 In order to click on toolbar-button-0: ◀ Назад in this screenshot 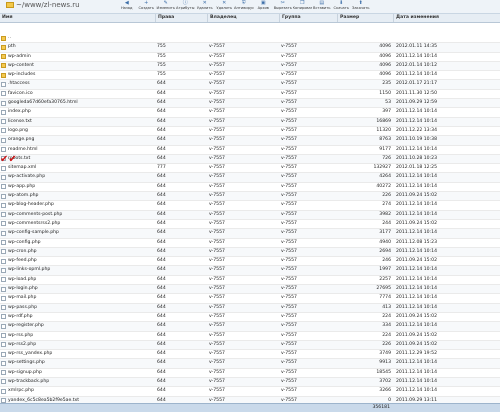, I will do `click(127, 6)`.